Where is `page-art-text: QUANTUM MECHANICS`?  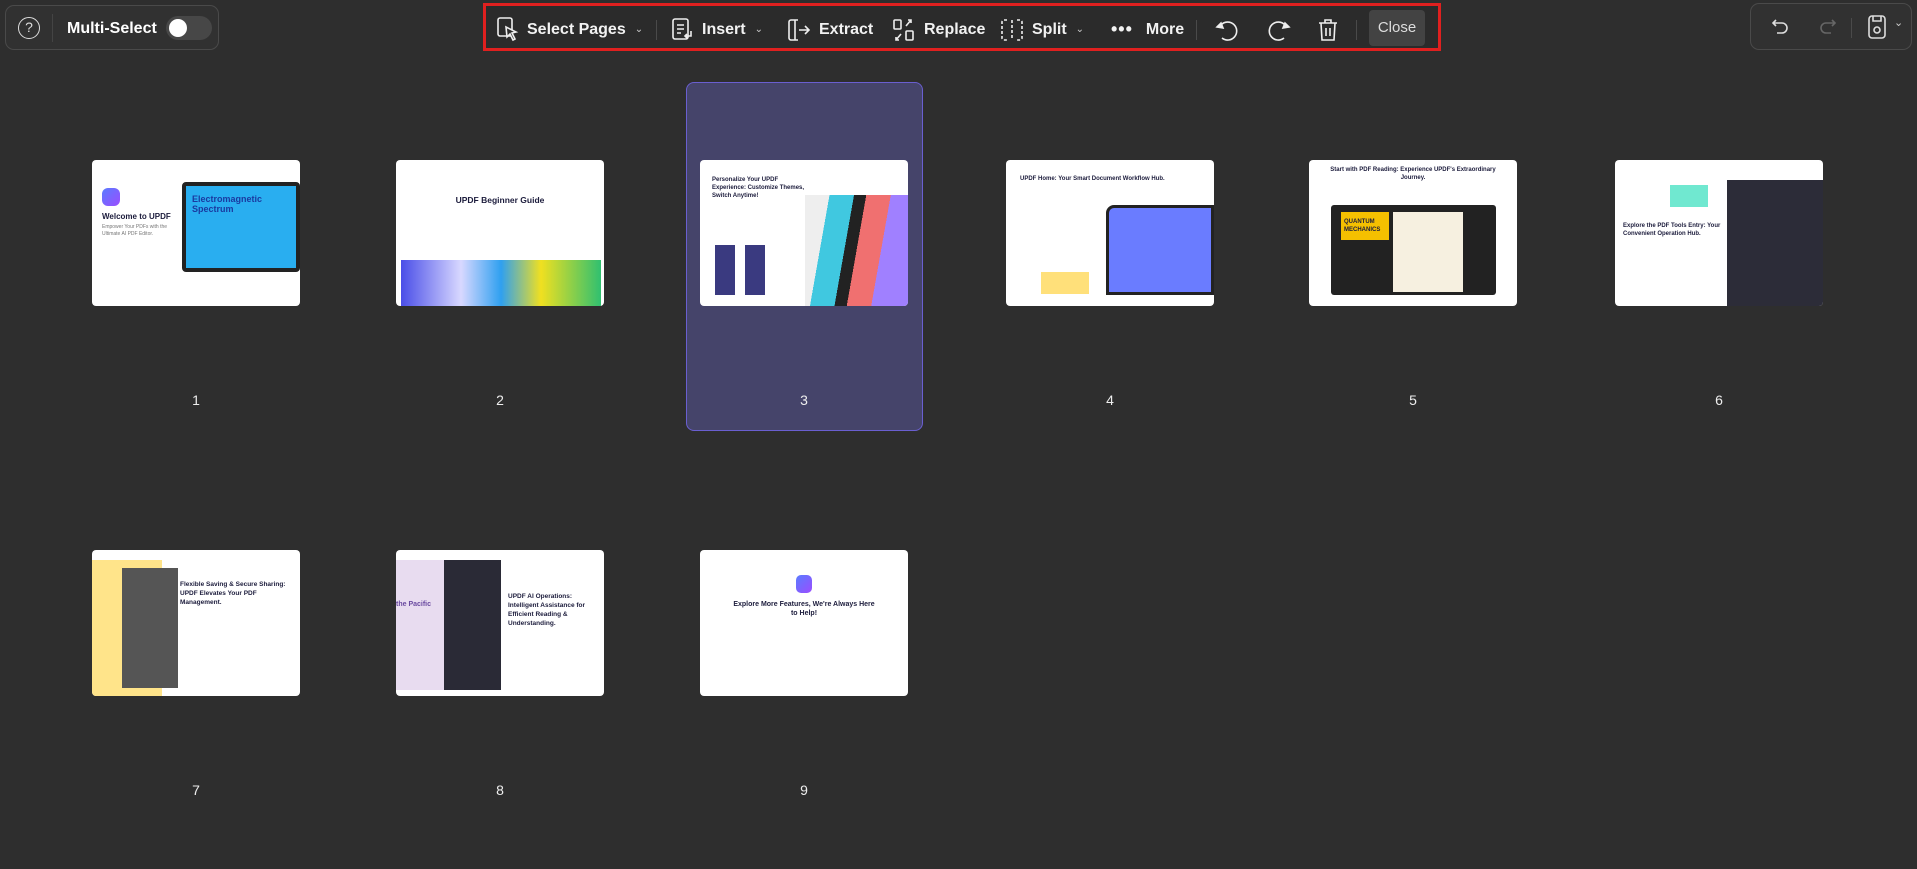
page-art-text: QUANTUM MECHANICS is located at coordinates (1362, 226).